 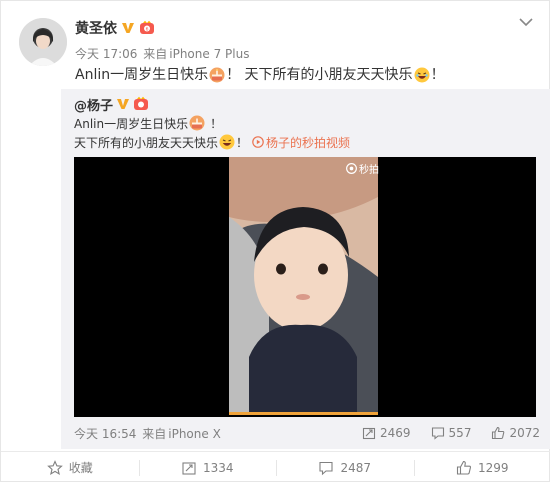 I want to click on favorite-button: 收藏, so click(x=70, y=467).